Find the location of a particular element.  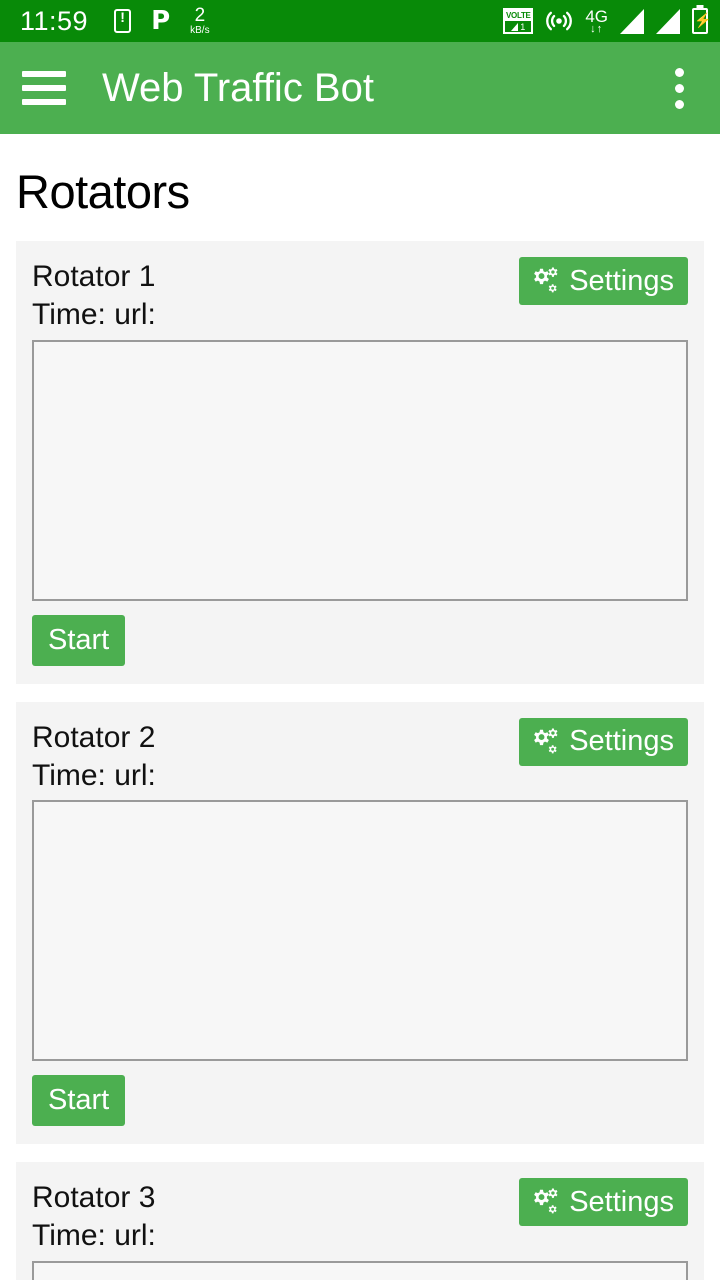

volte-icon: VOLTE 1 is located at coordinates (518, 21).